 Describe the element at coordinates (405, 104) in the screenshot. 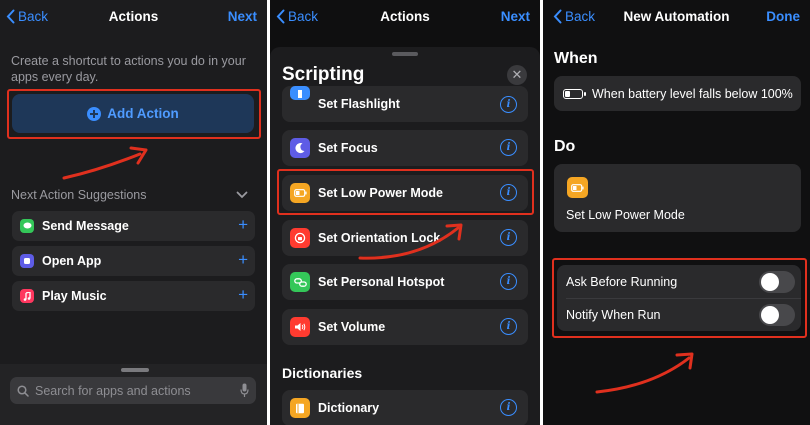

I see `action-set-flashlight: Set Flashlight i` at that location.